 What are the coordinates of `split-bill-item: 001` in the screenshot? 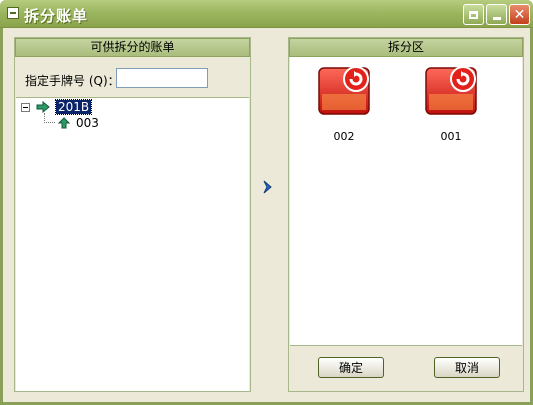 It's located at (451, 103).